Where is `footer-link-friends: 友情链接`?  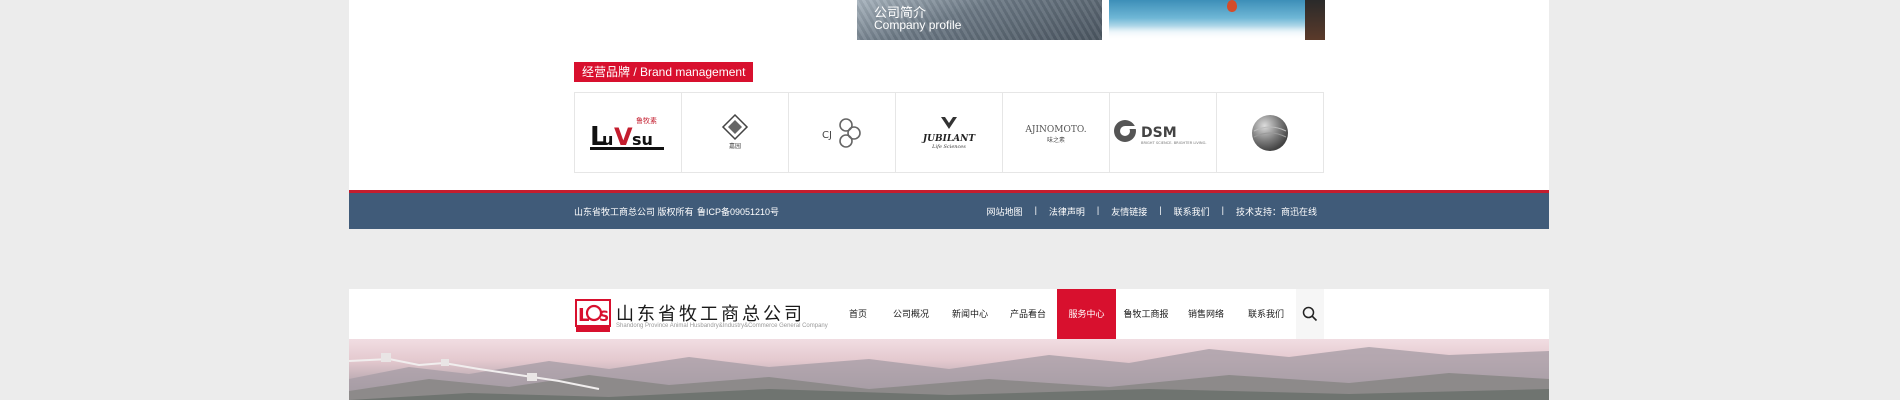
footer-link-friends: 友情链接 is located at coordinates (1129, 211).